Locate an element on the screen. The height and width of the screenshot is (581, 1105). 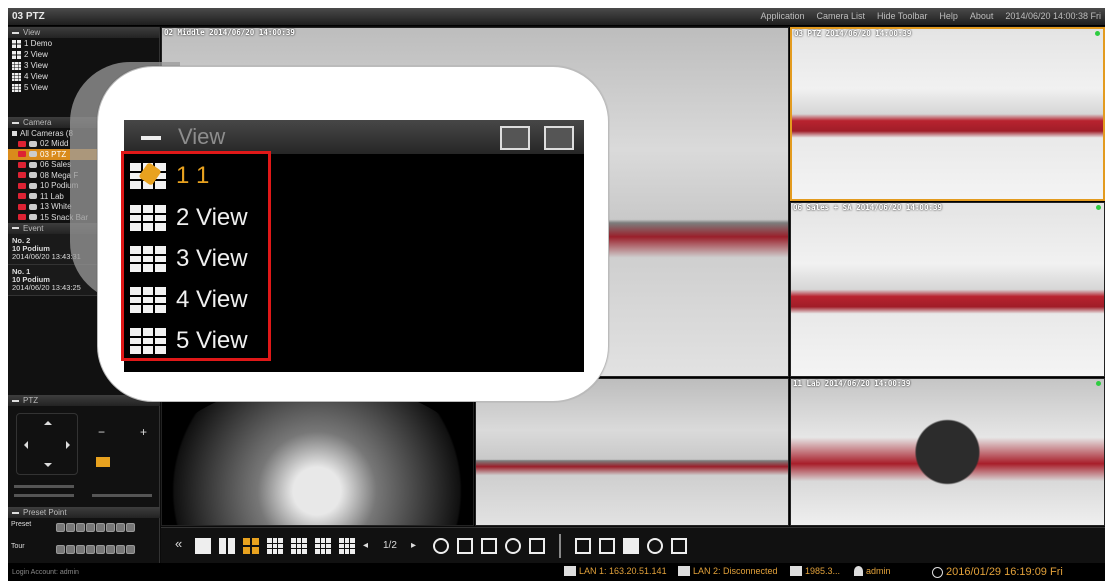
video-feed is located at coordinates (947, 452).